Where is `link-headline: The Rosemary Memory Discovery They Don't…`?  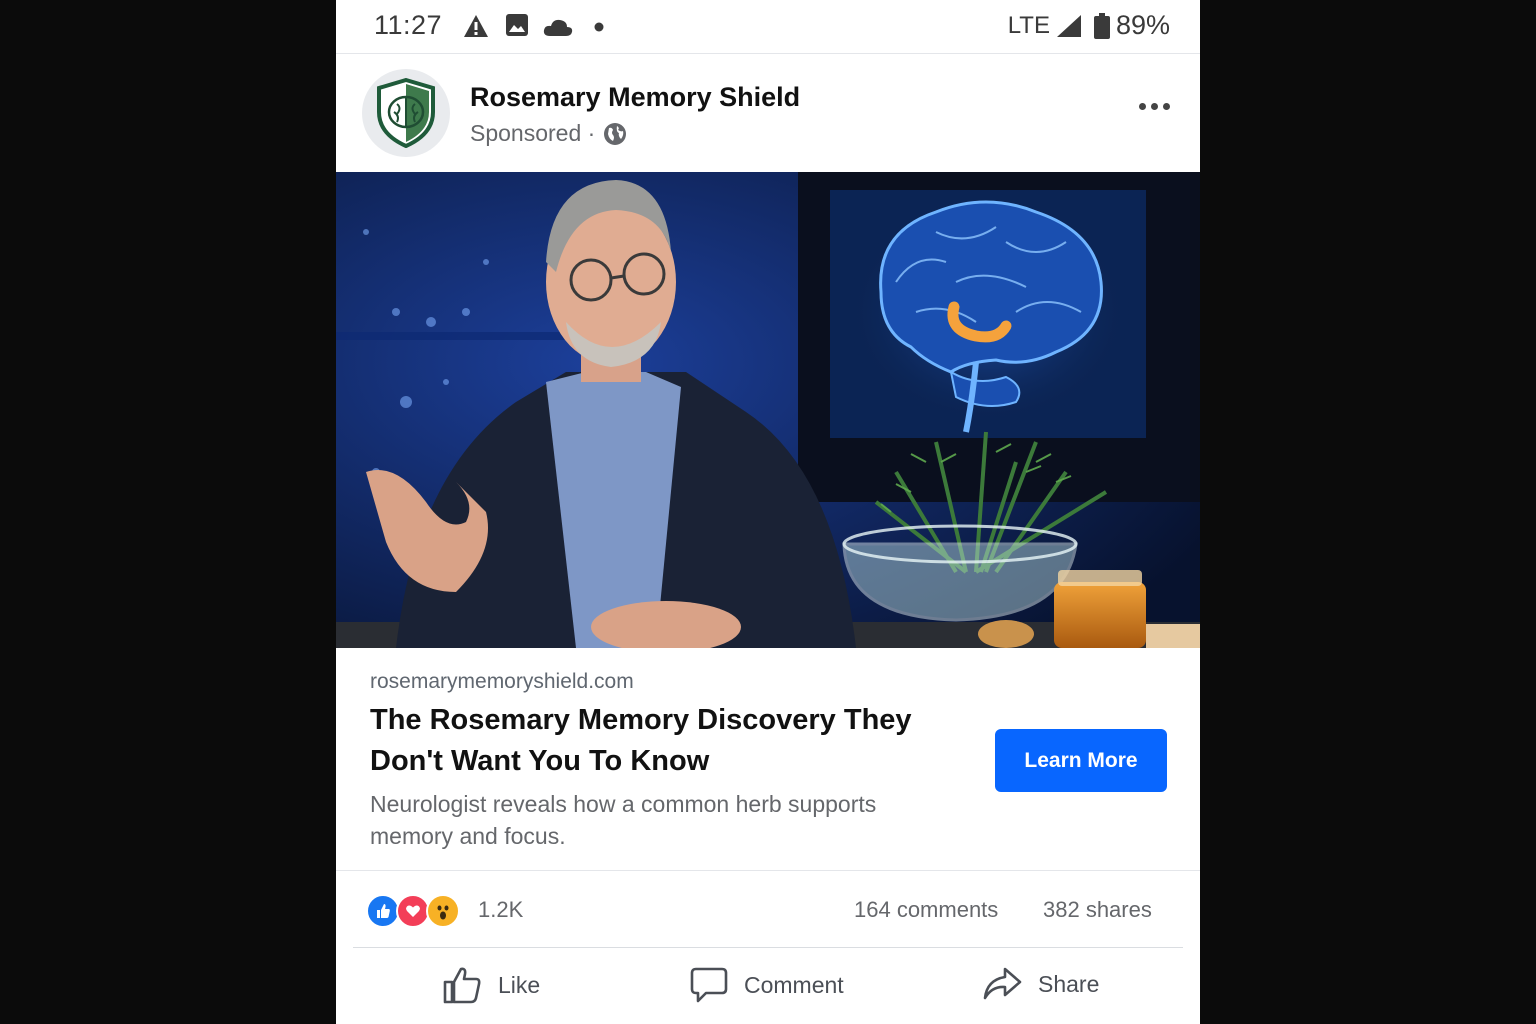 link-headline: The Rosemary Memory Discovery They Don't… is located at coordinates (670, 741).